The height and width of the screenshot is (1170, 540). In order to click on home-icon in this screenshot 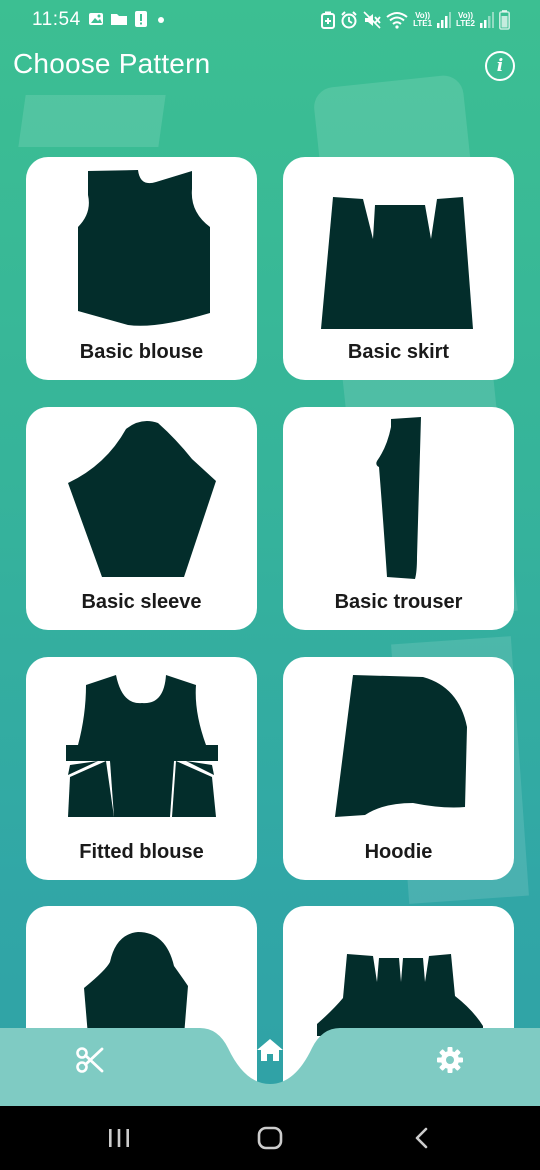, I will do `click(270, 1050)`.